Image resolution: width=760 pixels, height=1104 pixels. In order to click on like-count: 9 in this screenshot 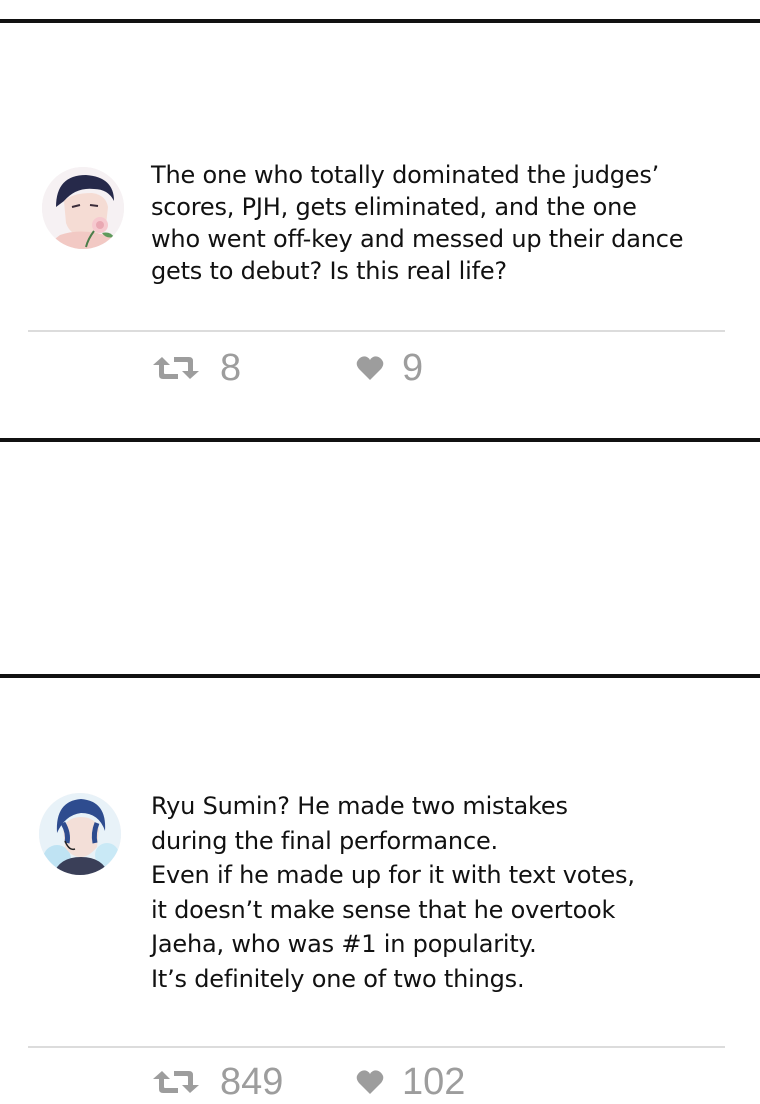, I will do `click(413, 368)`.